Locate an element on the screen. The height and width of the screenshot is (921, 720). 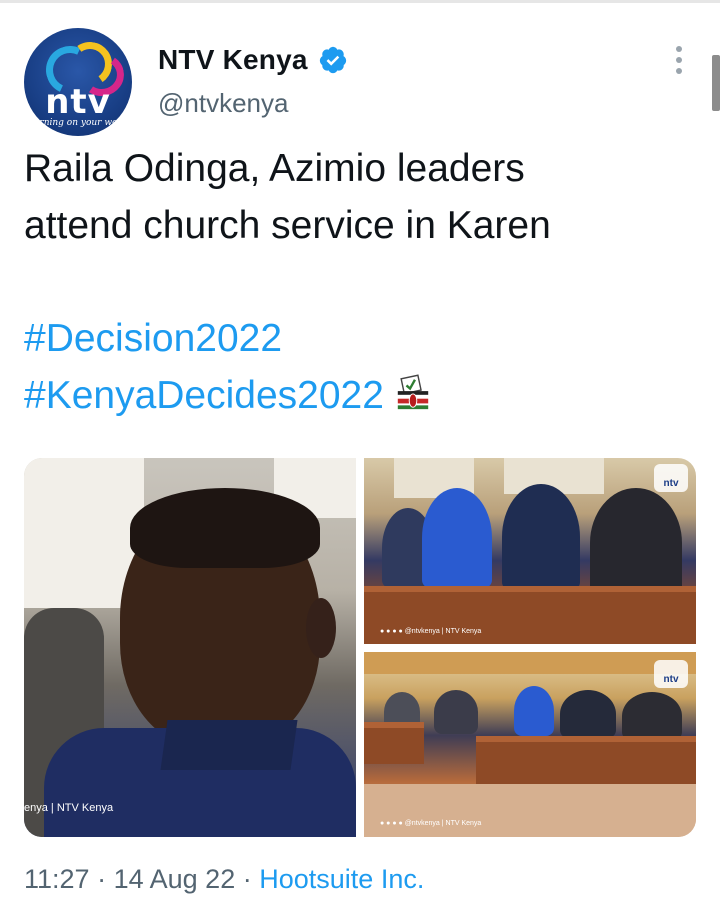
tweet-text-line-1: Raila Odinga, Azimio leaders is located at coordinates (274, 168).